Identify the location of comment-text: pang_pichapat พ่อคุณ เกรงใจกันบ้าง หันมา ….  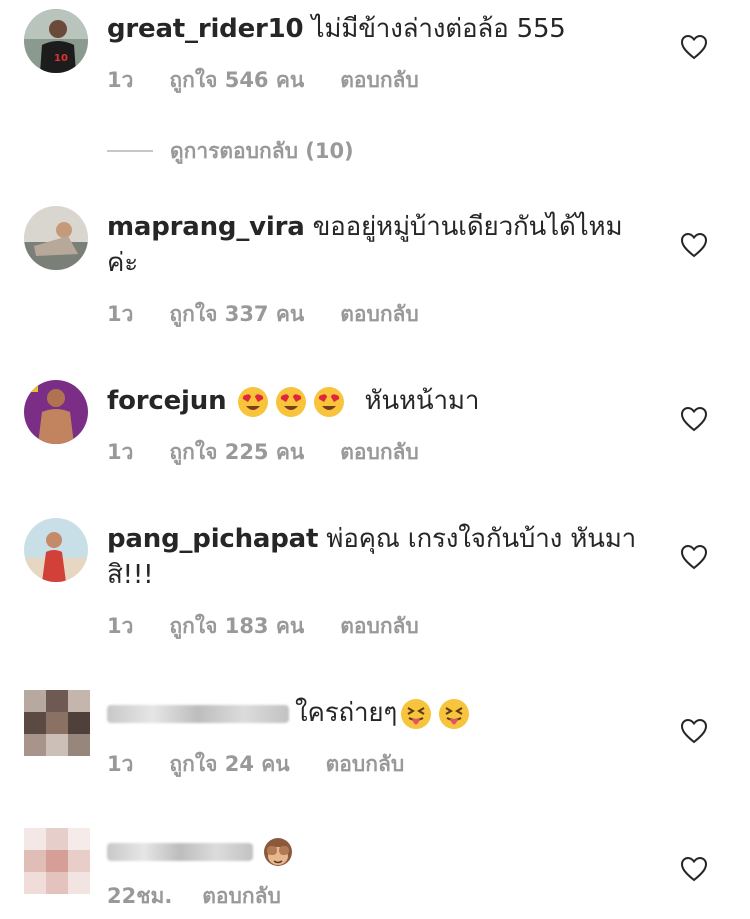
(377, 557).